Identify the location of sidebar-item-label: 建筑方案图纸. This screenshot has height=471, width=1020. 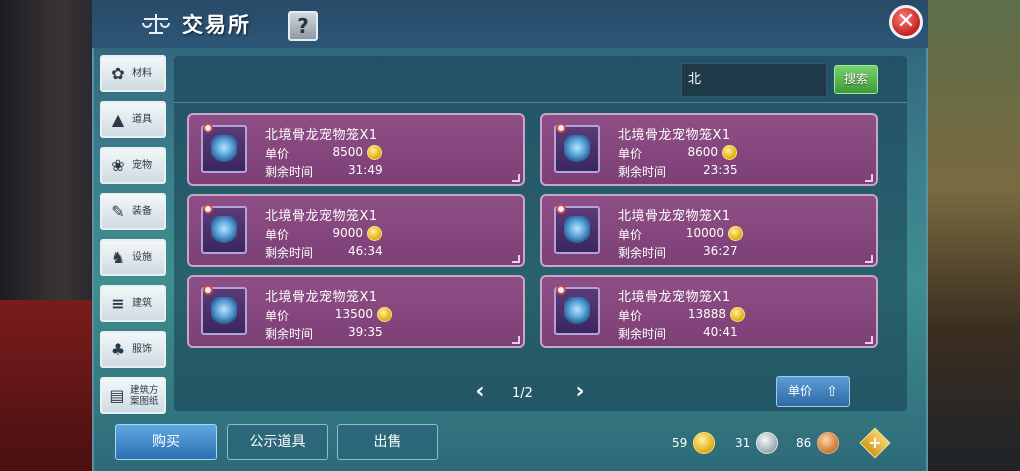
(144, 395).